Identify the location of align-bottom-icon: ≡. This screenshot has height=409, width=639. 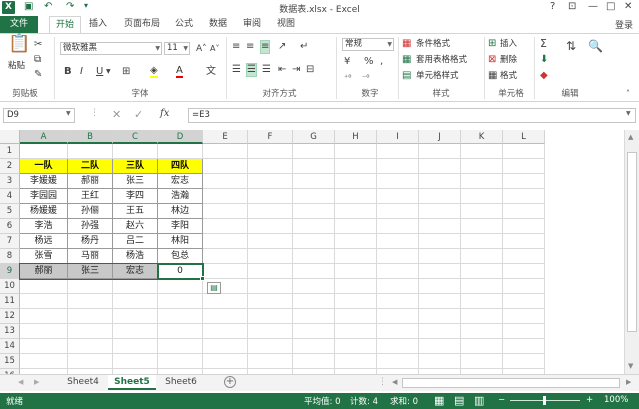
(265, 47).